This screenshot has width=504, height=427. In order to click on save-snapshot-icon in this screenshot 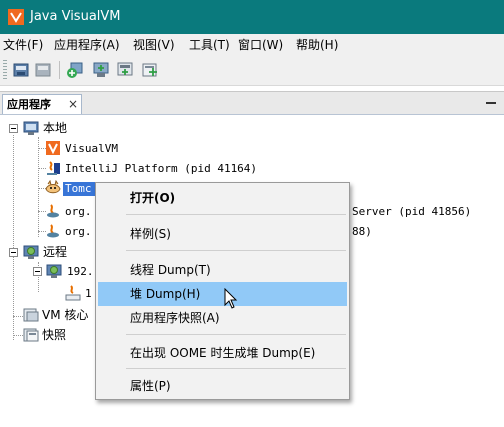, I will do `click(43, 70)`.